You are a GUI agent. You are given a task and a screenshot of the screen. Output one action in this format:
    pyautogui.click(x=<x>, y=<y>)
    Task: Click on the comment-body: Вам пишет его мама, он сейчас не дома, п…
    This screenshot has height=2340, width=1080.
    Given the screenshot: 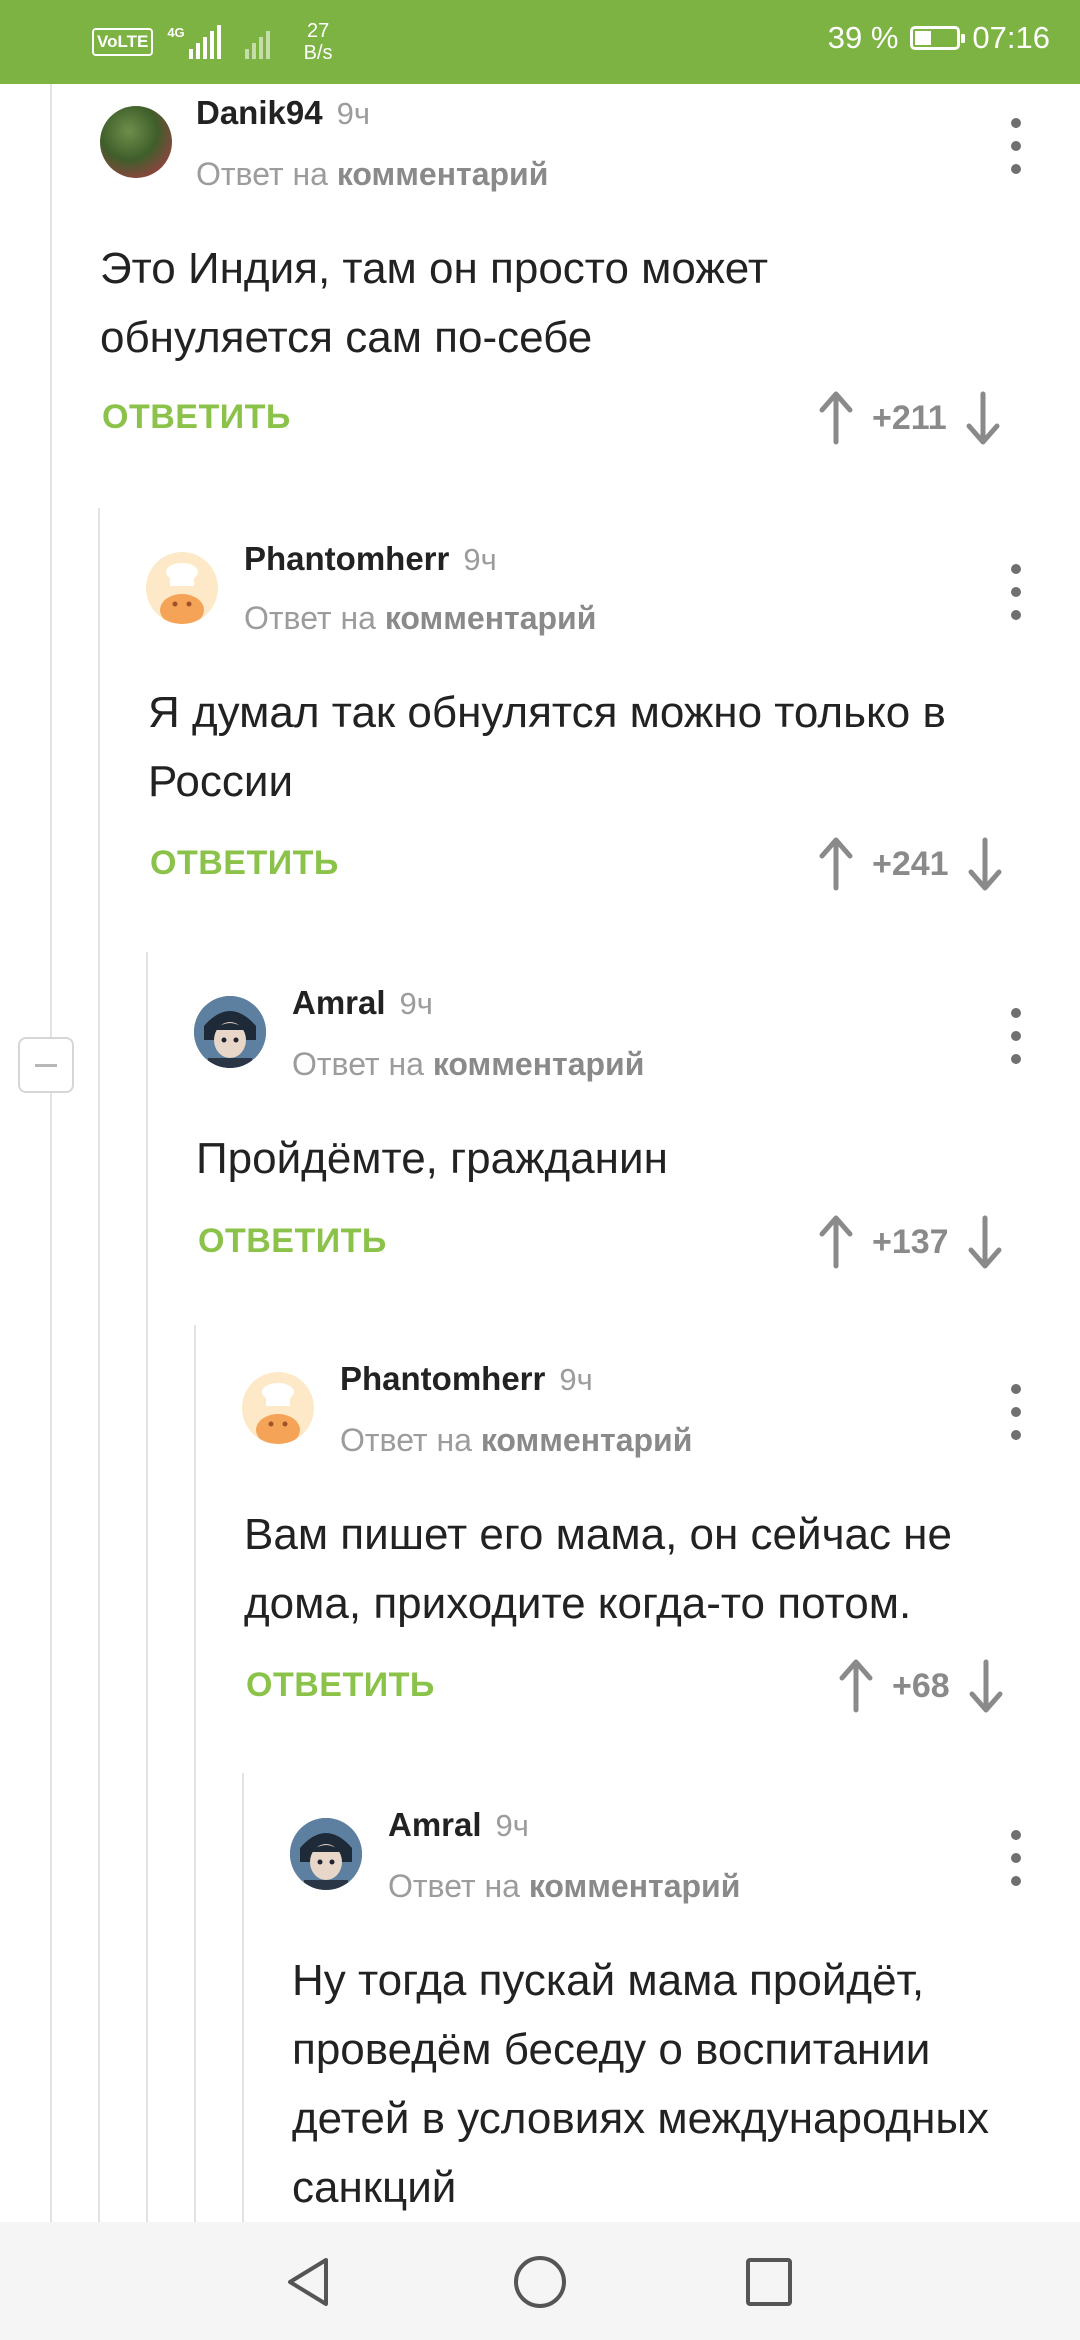 What is the action you would take?
    pyautogui.click(x=598, y=1569)
    